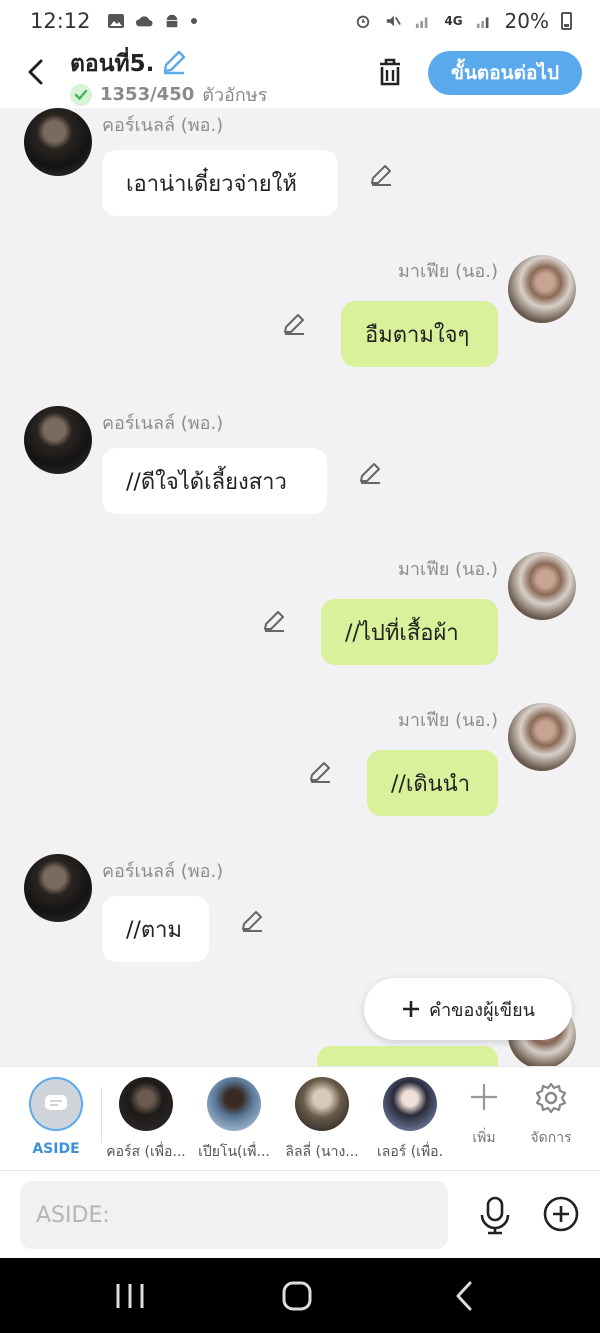  Describe the element at coordinates (130, 1296) in the screenshot. I see `recent-apps-icon` at that location.